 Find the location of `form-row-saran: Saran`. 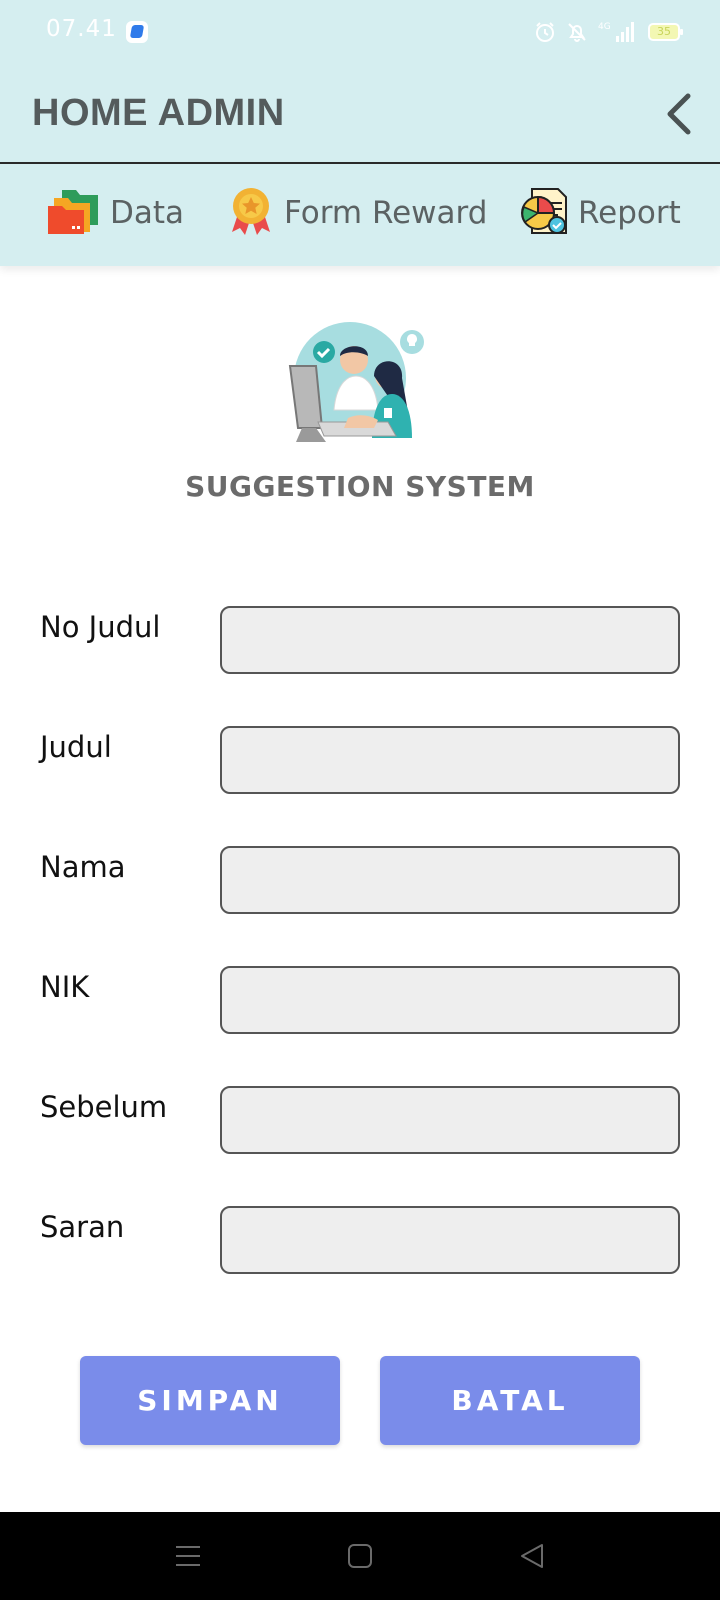

form-row-saran: Saran is located at coordinates (360, 1241).